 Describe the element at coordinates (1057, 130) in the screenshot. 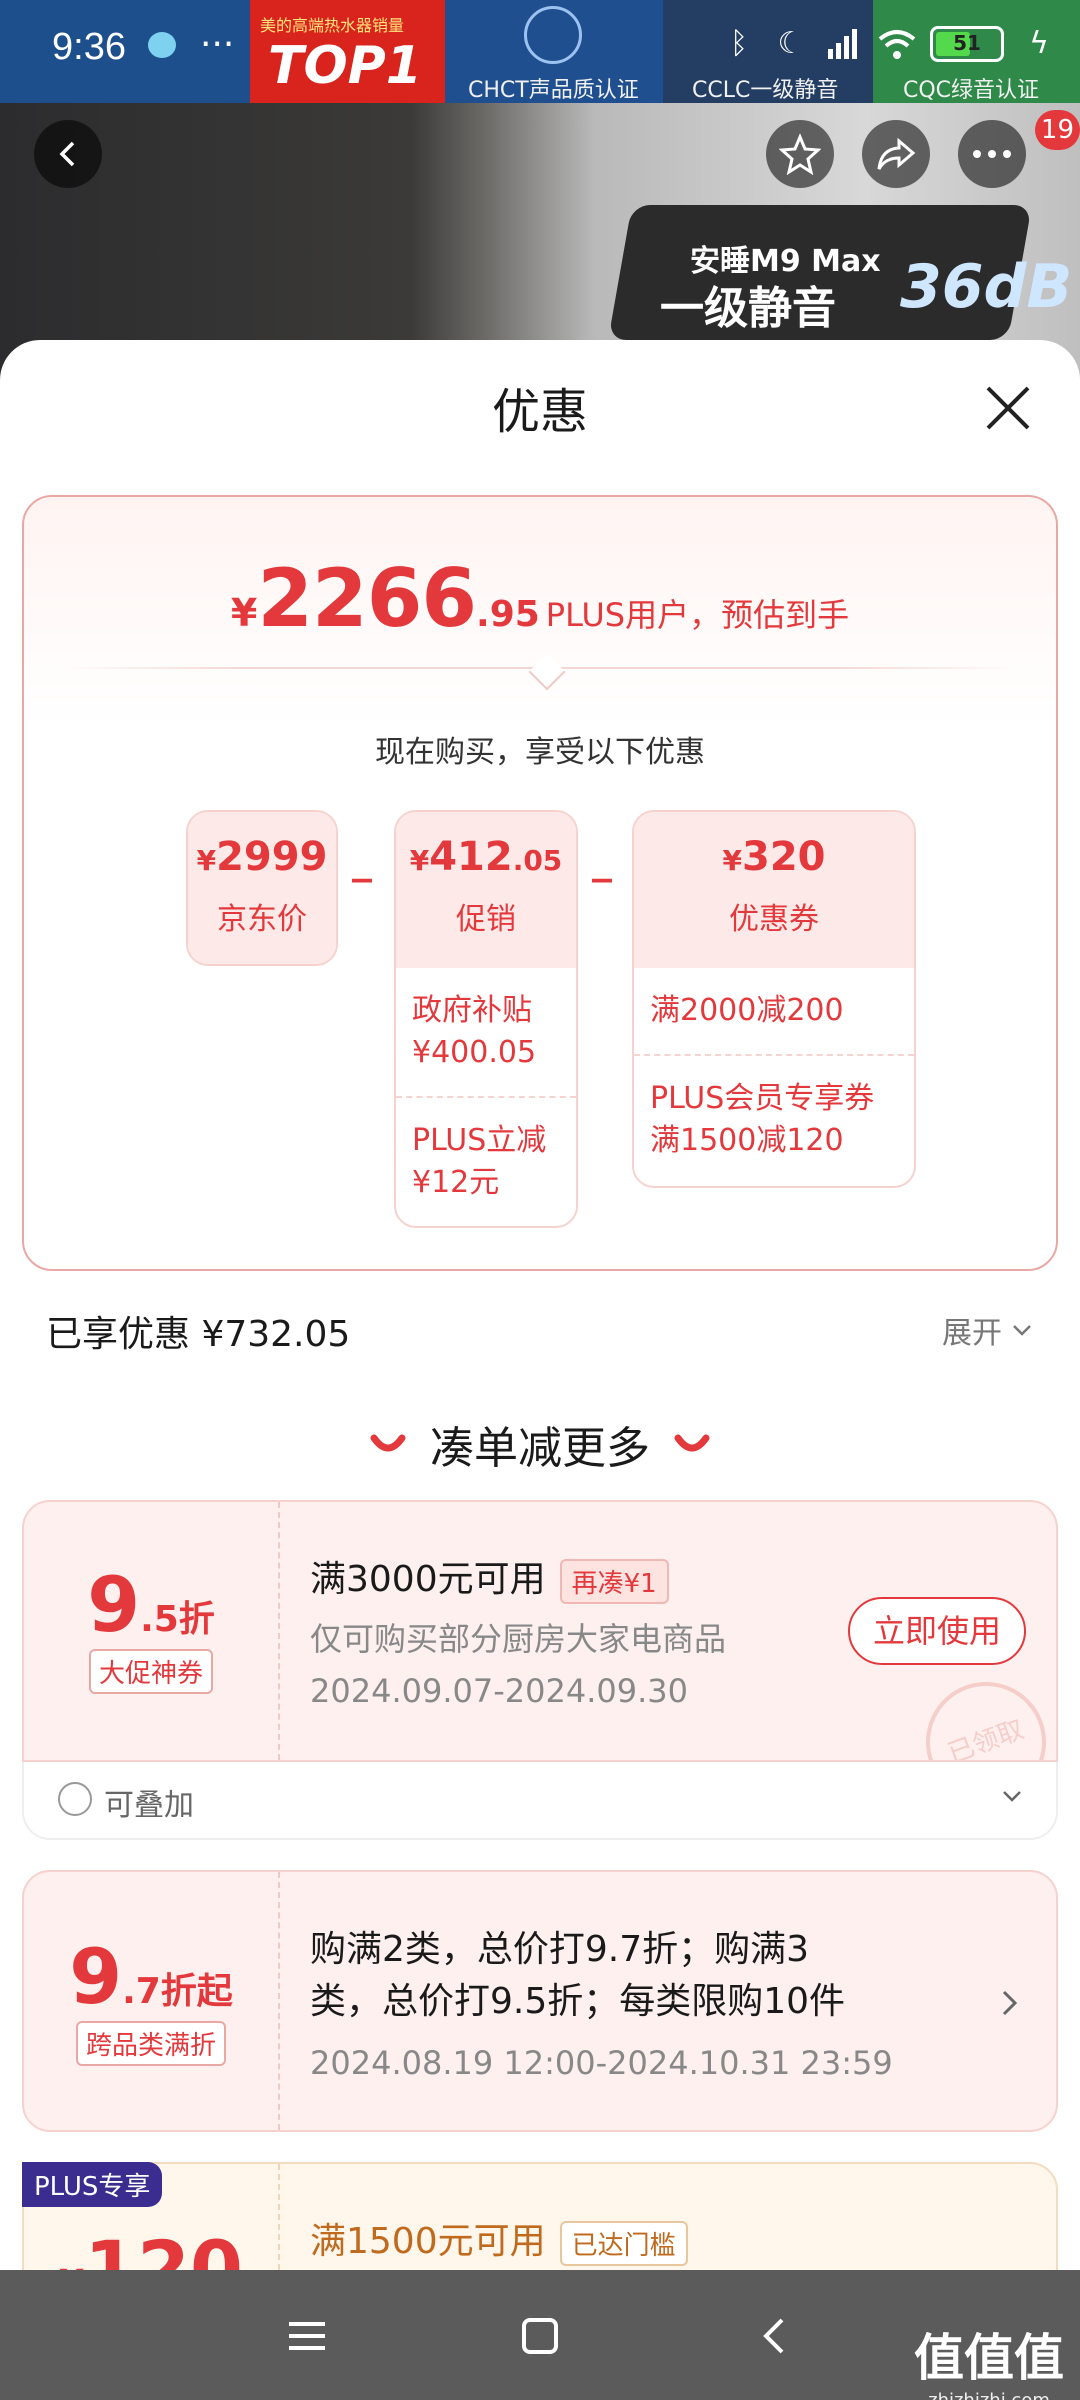

I see `notification-count-badge: 19` at that location.